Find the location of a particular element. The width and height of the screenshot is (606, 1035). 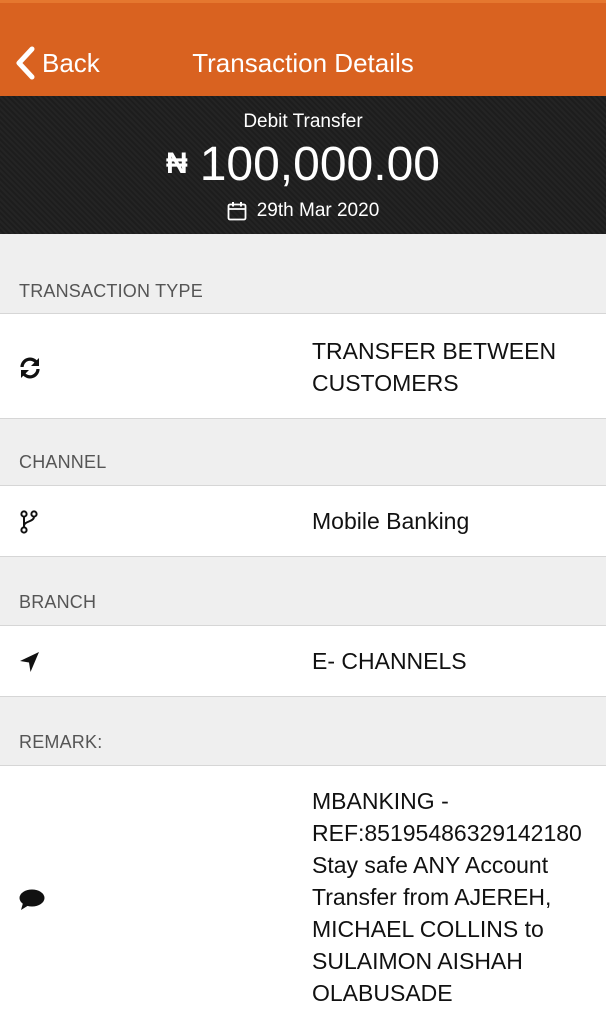

page-title-text: Transaction Details is located at coordinates (303, 63).